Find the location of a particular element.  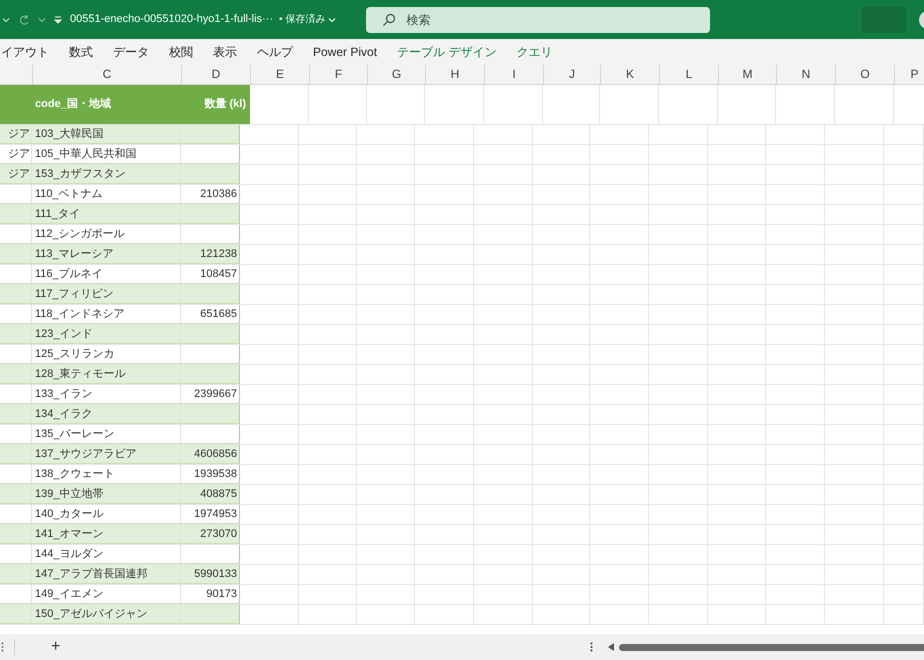

table-cell-text: 147_アラブ首長国連邦 is located at coordinates (91, 574).